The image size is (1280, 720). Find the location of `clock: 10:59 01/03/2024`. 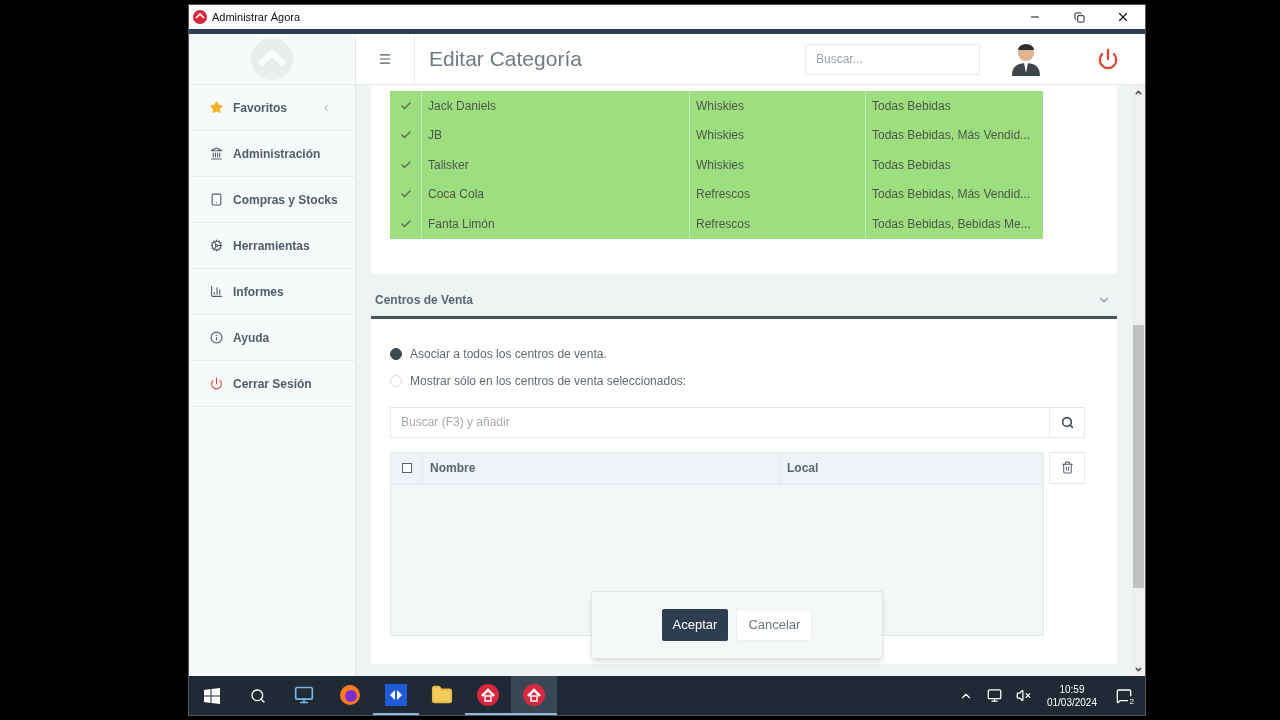

clock: 10:59 01/03/2024 is located at coordinates (1071, 695).